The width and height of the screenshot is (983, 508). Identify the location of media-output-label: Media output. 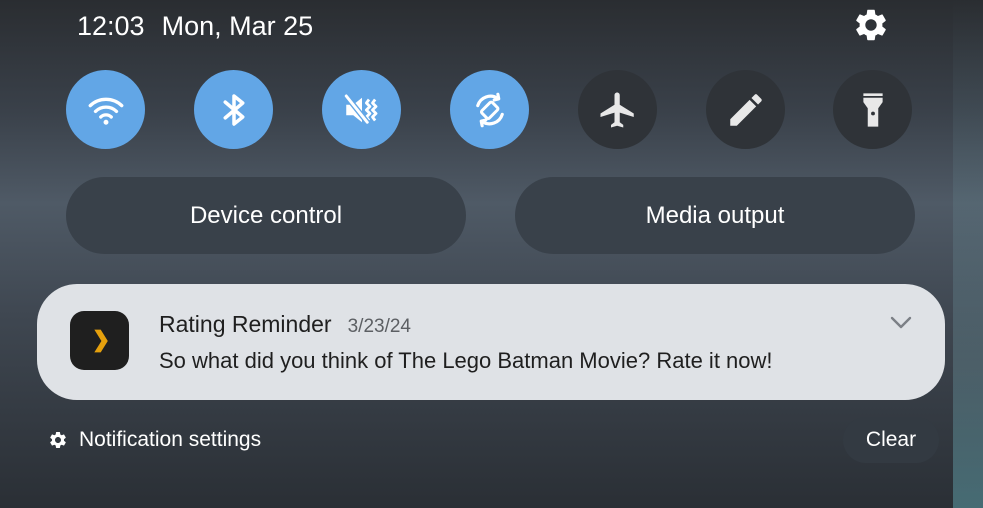
(715, 215).